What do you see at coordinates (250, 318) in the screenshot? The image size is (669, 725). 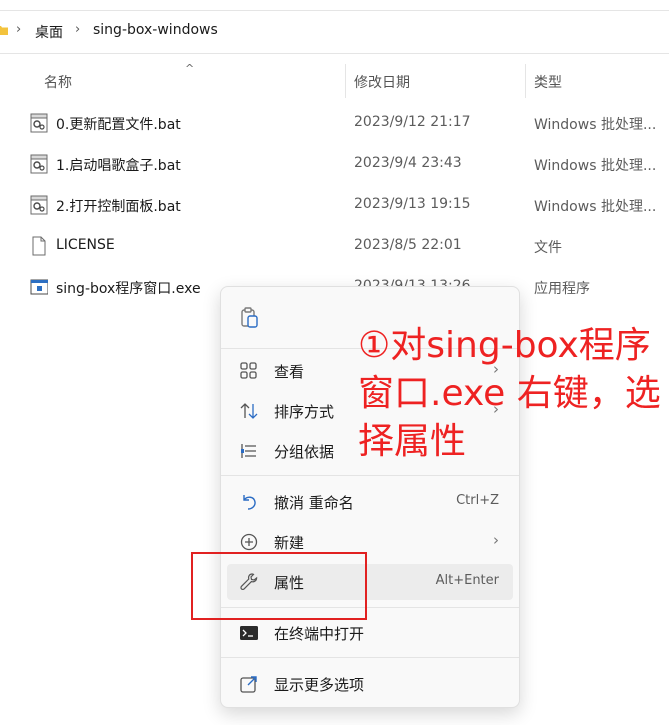 I see `paste-icon` at bounding box center [250, 318].